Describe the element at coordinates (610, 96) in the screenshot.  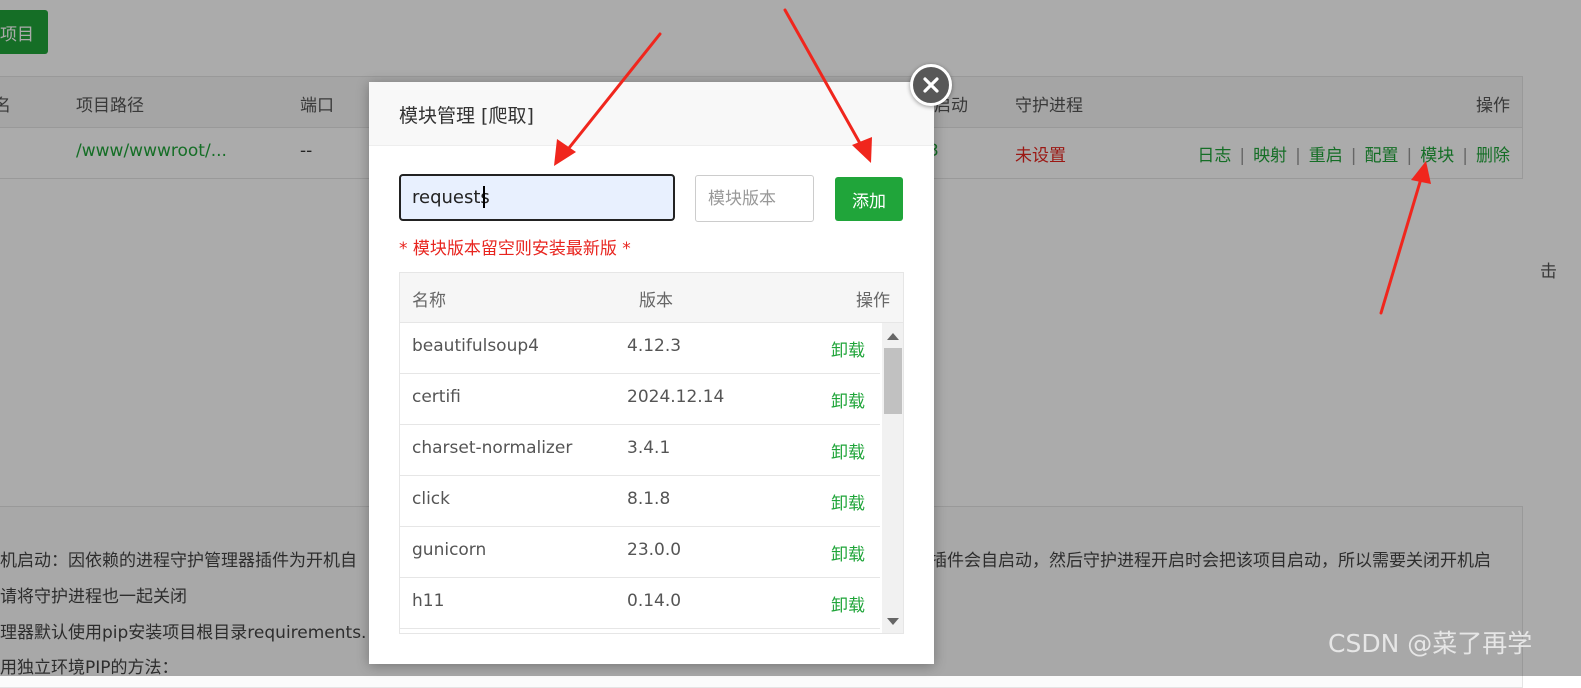
I see `arrow-to-name-input-icon` at that location.